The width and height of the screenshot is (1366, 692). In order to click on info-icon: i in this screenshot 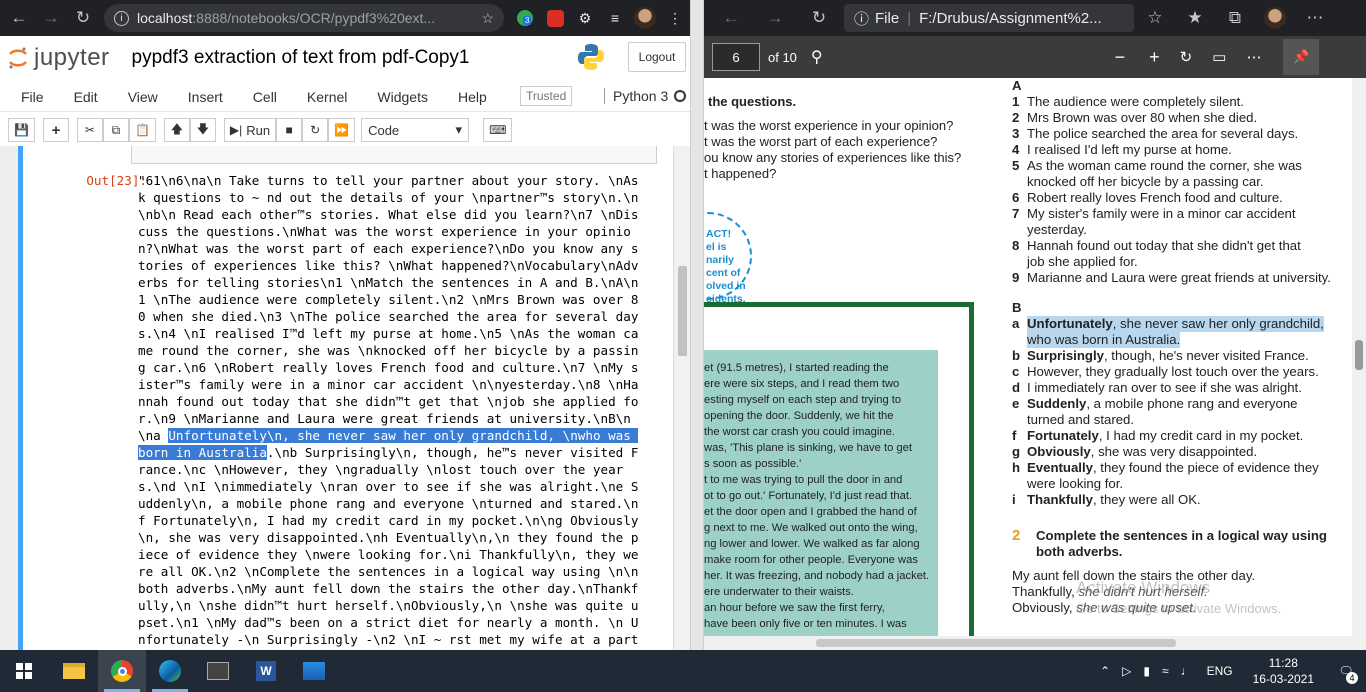, I will do `click(121, 18)`.